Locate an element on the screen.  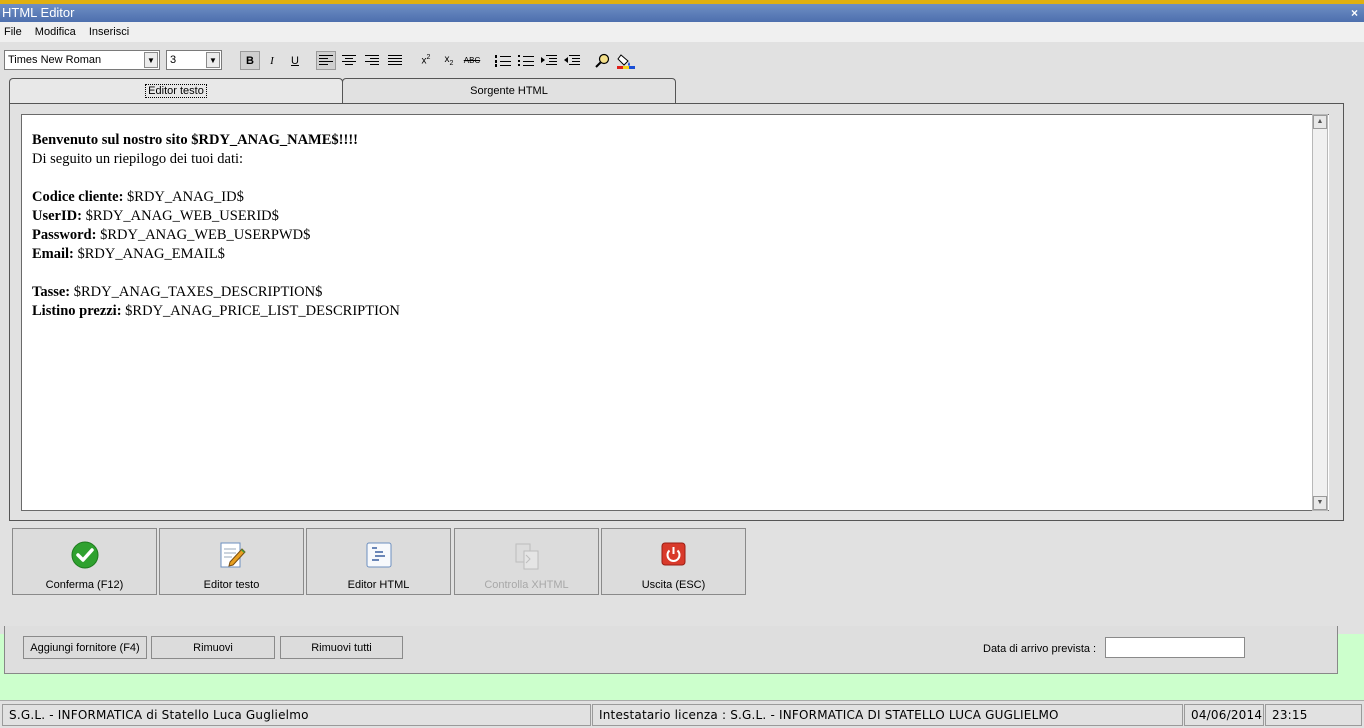
field-line-password: Password: $RDY_ANAG_WEB_USERPWD$ is located at coordinates (680, 235).